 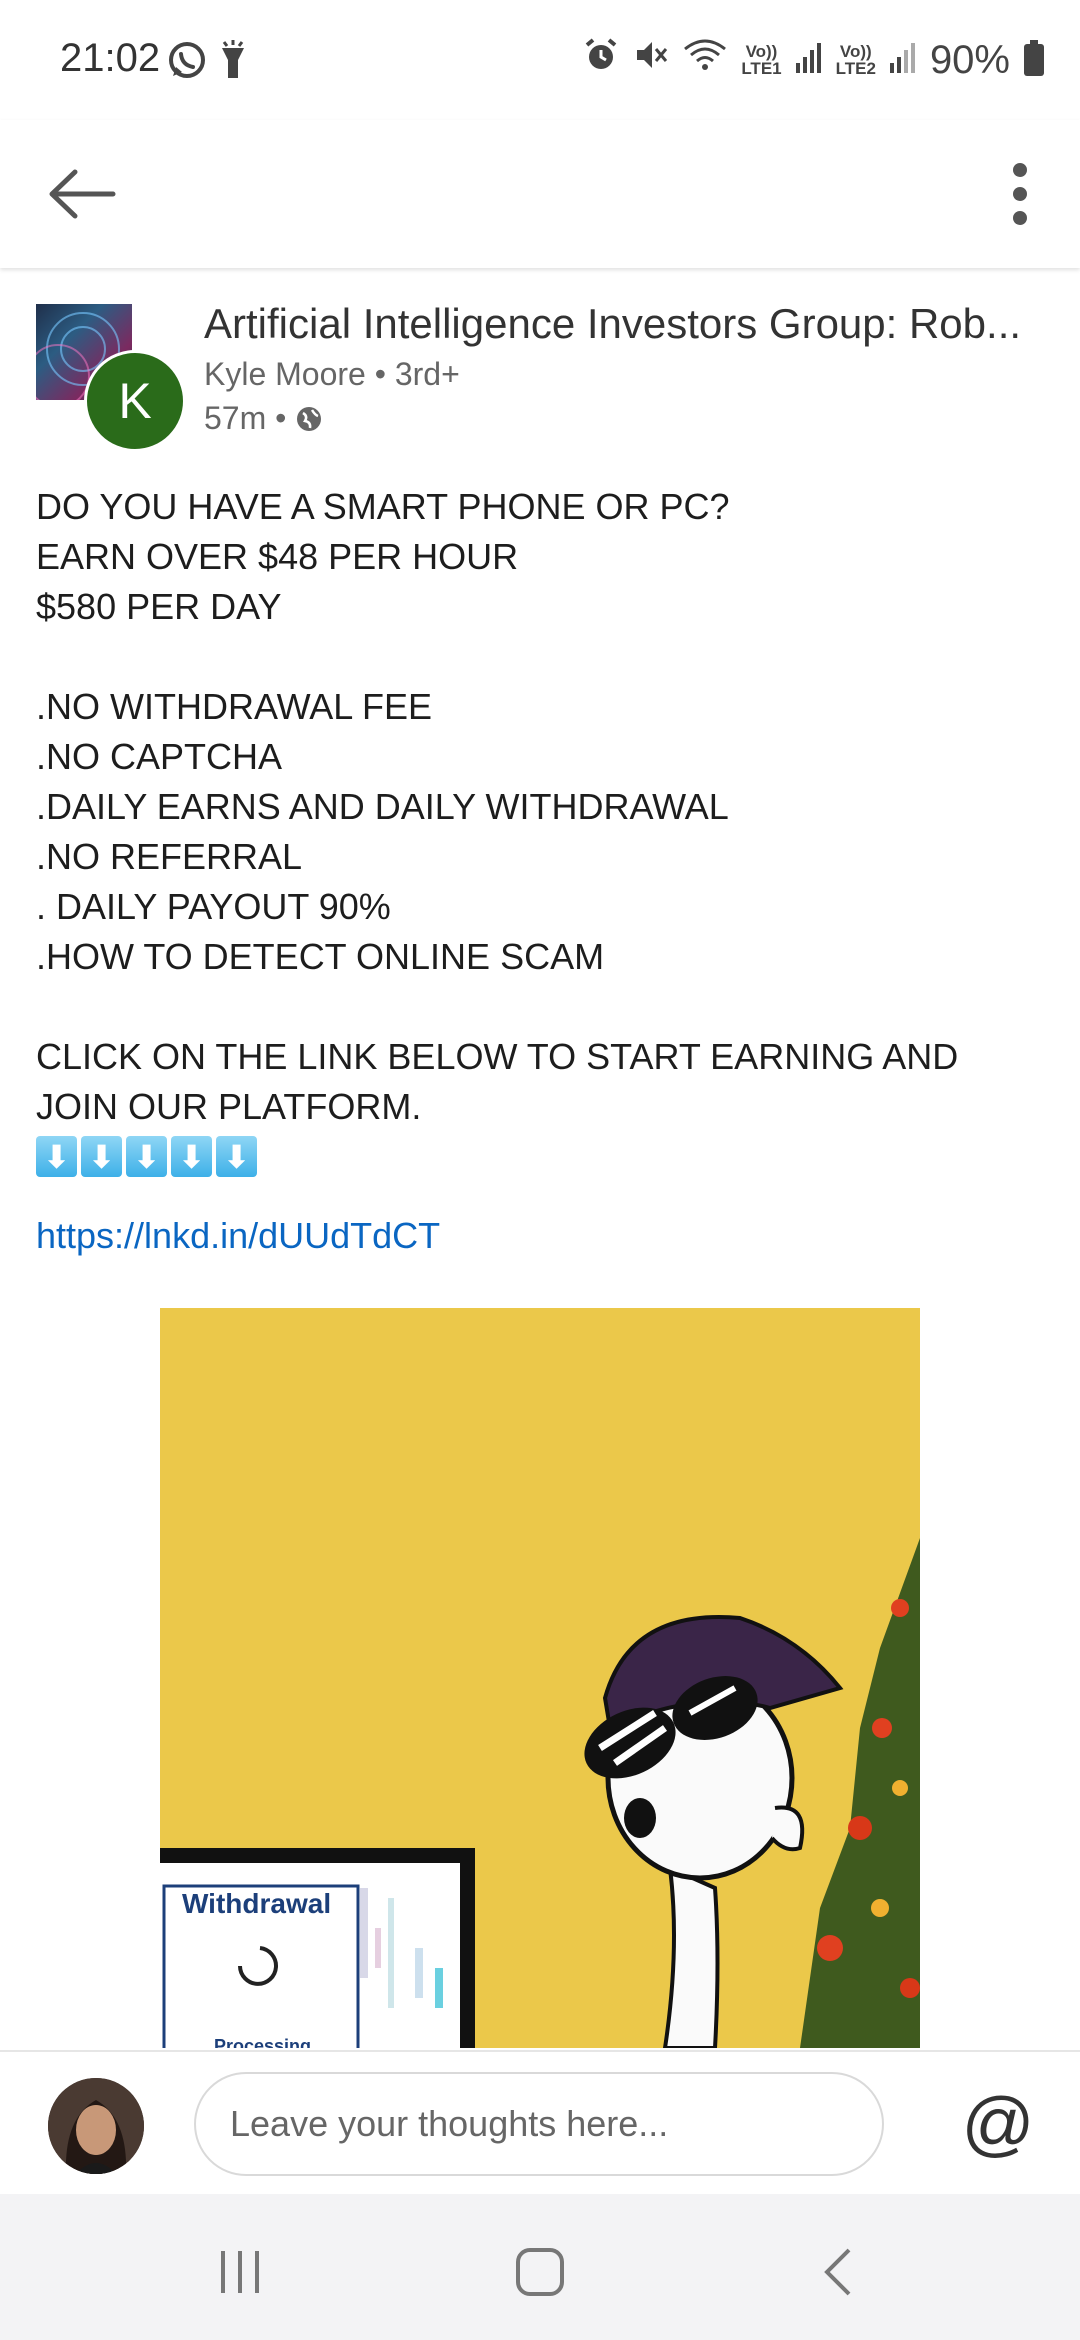 What do you see at coordinates (277, 556) in the screenshot?
I see `post-line: EARN OVER $48 PER HOUR` at bounding box center [277, 556].